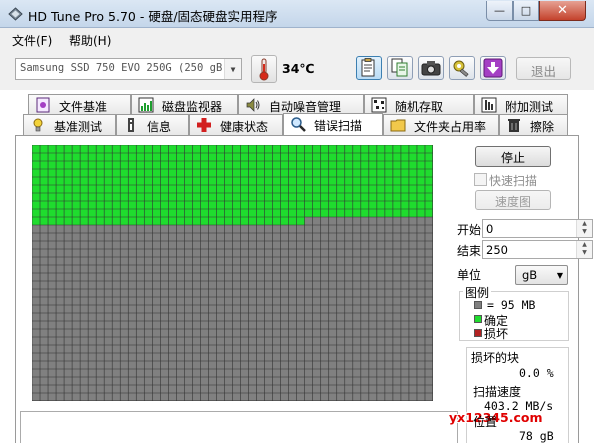 This screenshot has height=443, width=594. What do you see at coordinates (90, 40) in the screenshot?
I see `menu-help: 帮助(H)` at bounding box center [90, 40].